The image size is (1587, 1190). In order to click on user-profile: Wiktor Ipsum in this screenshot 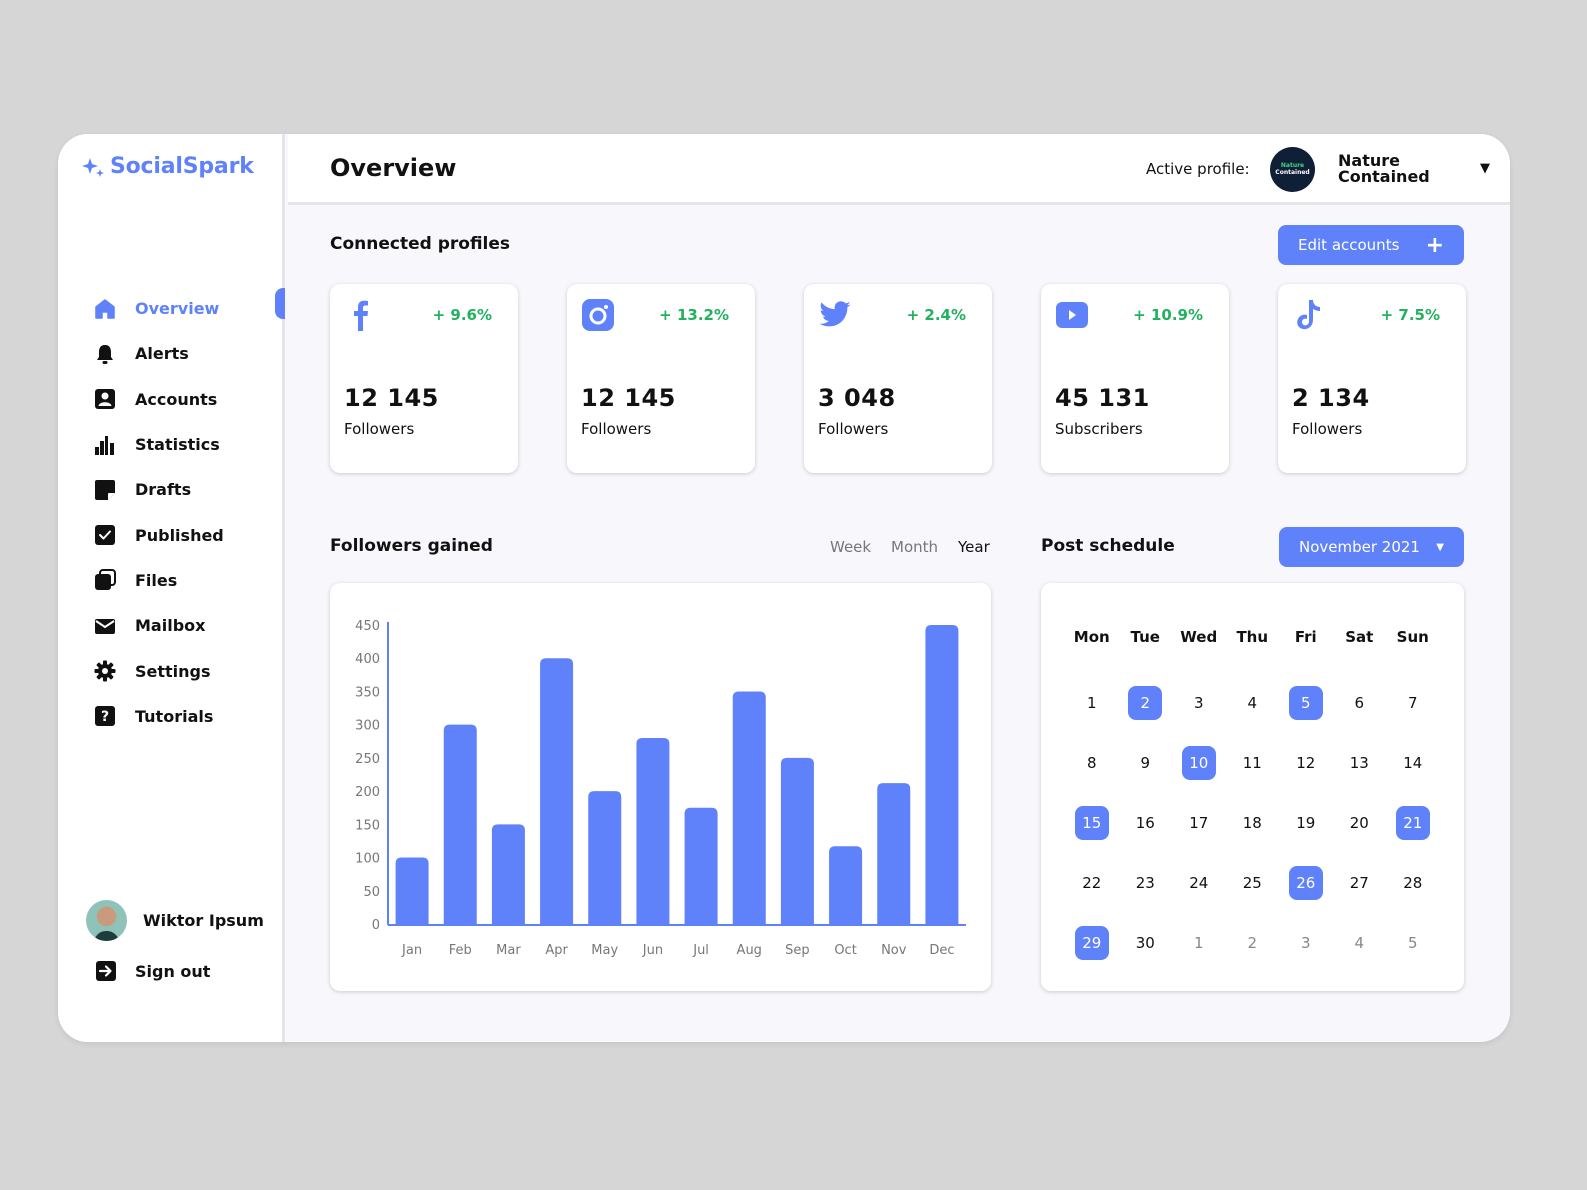, I will do `click(175, 920)`.